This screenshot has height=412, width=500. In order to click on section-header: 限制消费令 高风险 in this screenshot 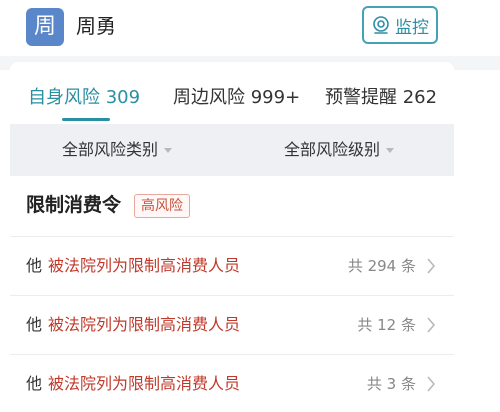, I will do `click(232, 206)`.